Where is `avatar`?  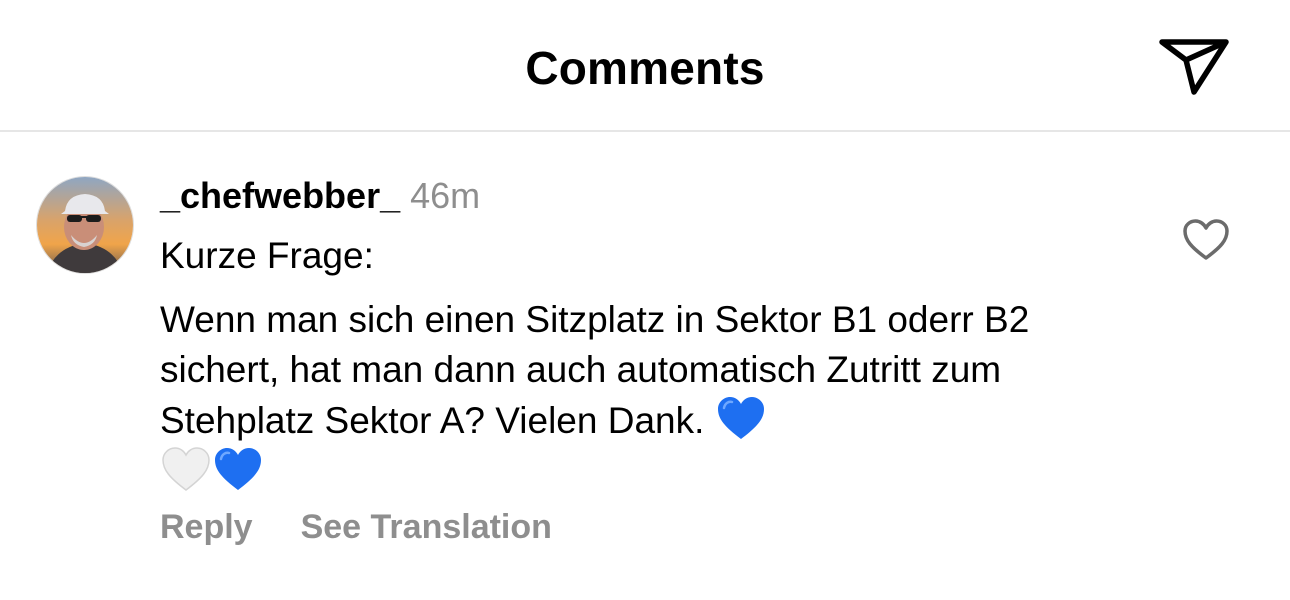
avatar is located at coordinates (85, 225).